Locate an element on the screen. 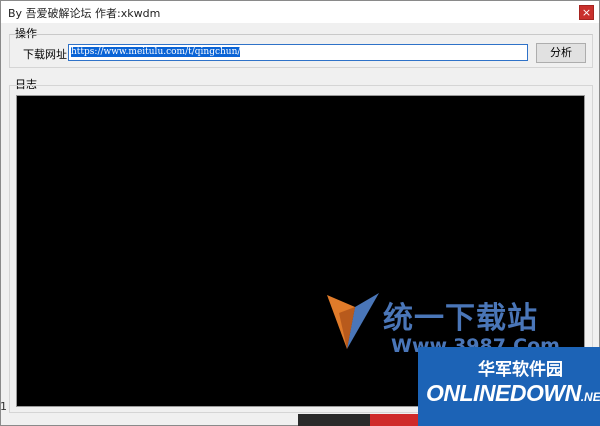 This screenshot has width=600, height=426. background-strip-dark is located at coordinates (334, 420).